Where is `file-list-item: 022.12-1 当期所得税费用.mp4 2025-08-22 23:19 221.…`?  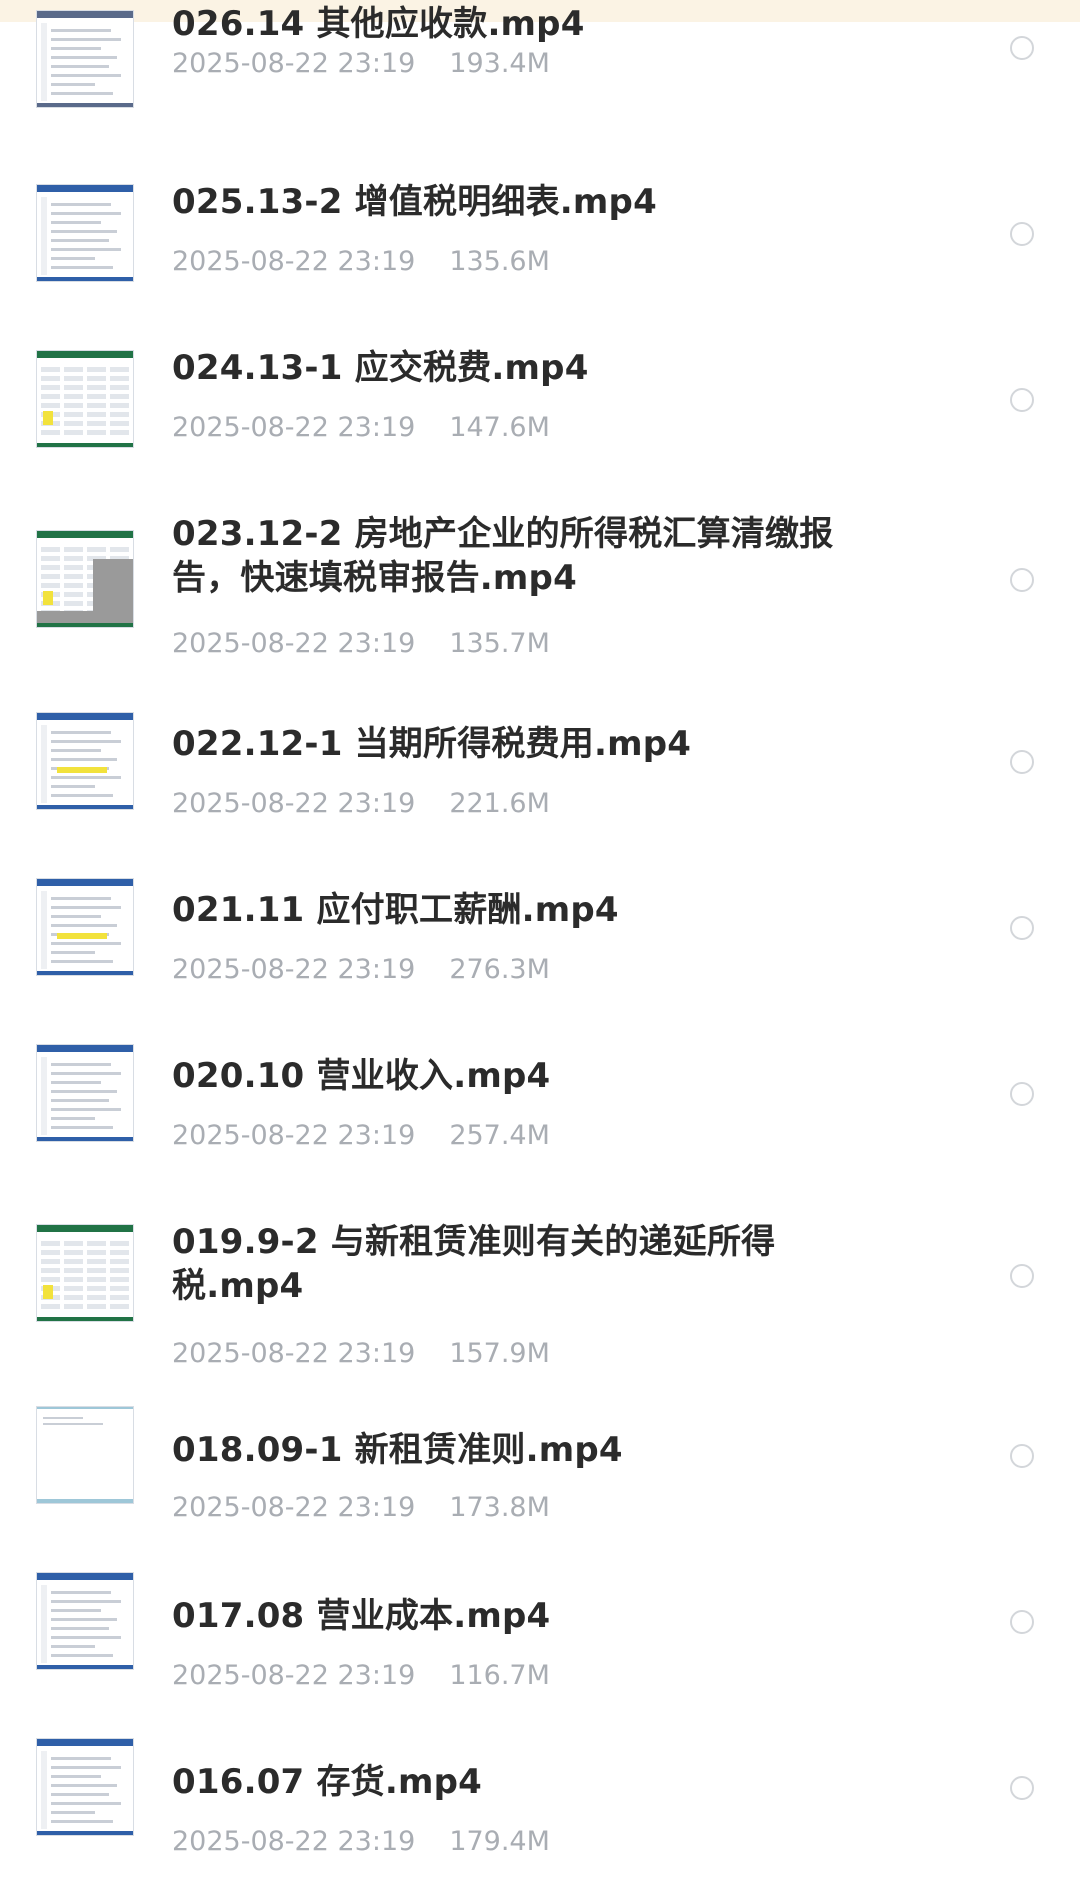
file-list-item: 022.12-1 当期所得税费用.mp4 2025-08-22 23:19 221.… is located at coordinates (540, 775).